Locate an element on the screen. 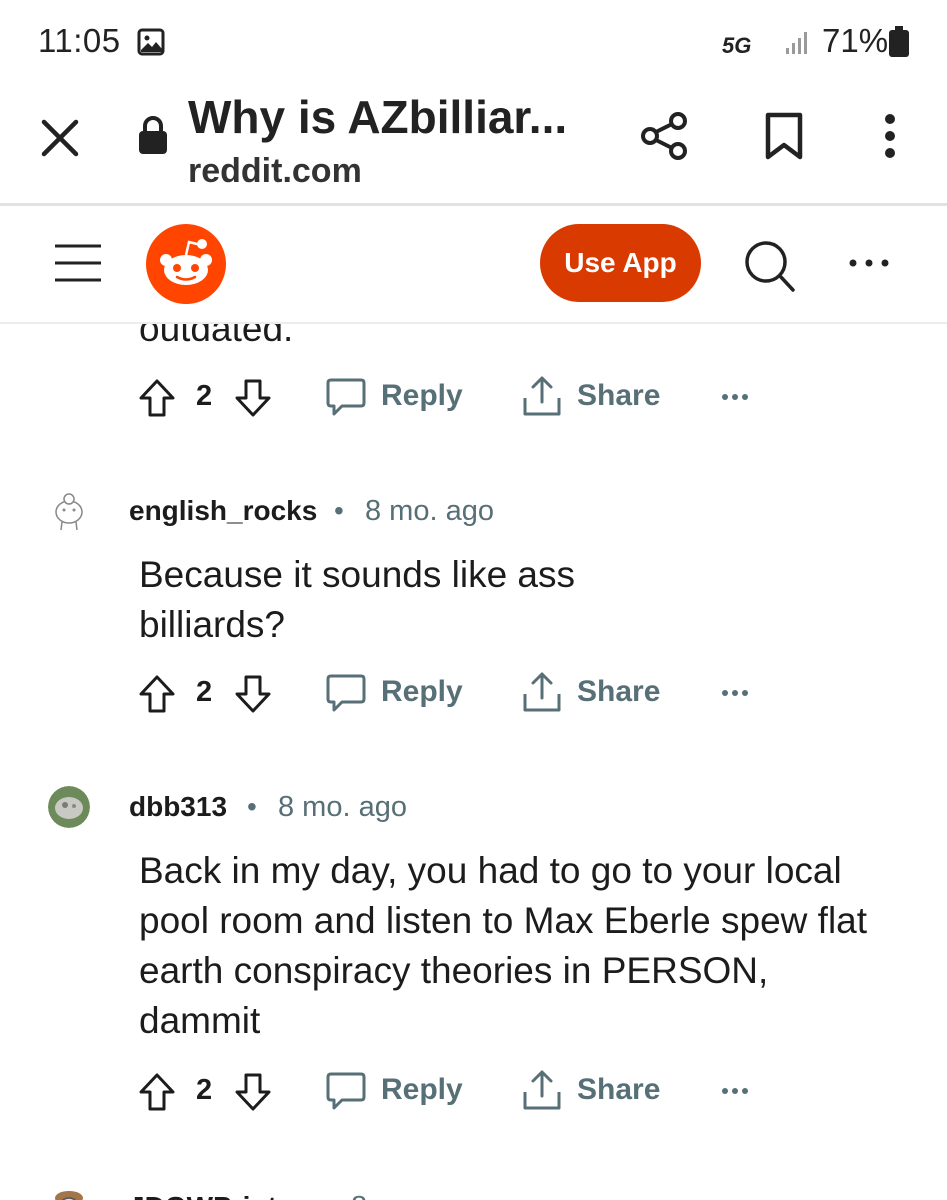 The image size is (947, 1200). signal-icon is located at coordinates (796, 43).